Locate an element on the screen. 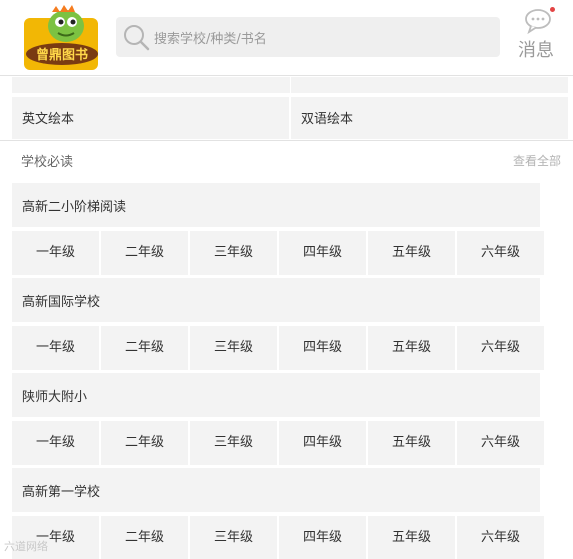  watermark: 六道网络 is located at coordinates (26, 546).